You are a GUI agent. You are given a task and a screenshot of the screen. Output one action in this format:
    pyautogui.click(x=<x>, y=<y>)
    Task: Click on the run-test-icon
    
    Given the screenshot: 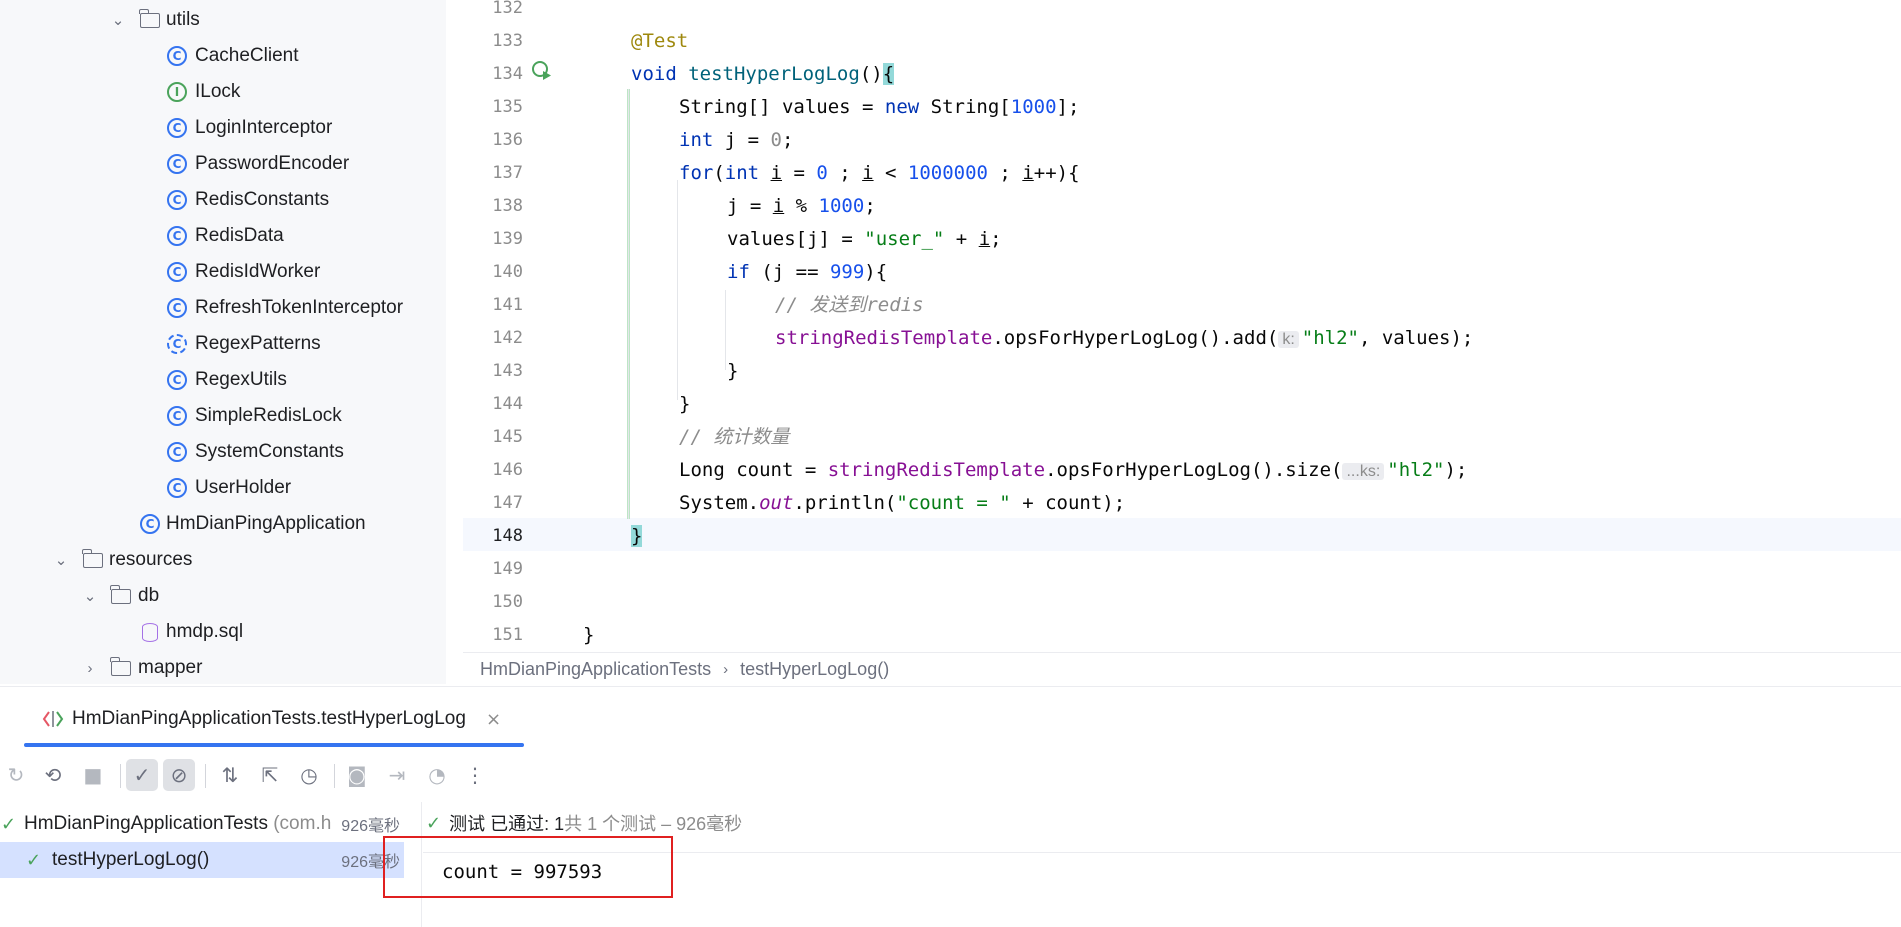 What is the action you would take?
    pyautogui.click(x=542, y=71)
    